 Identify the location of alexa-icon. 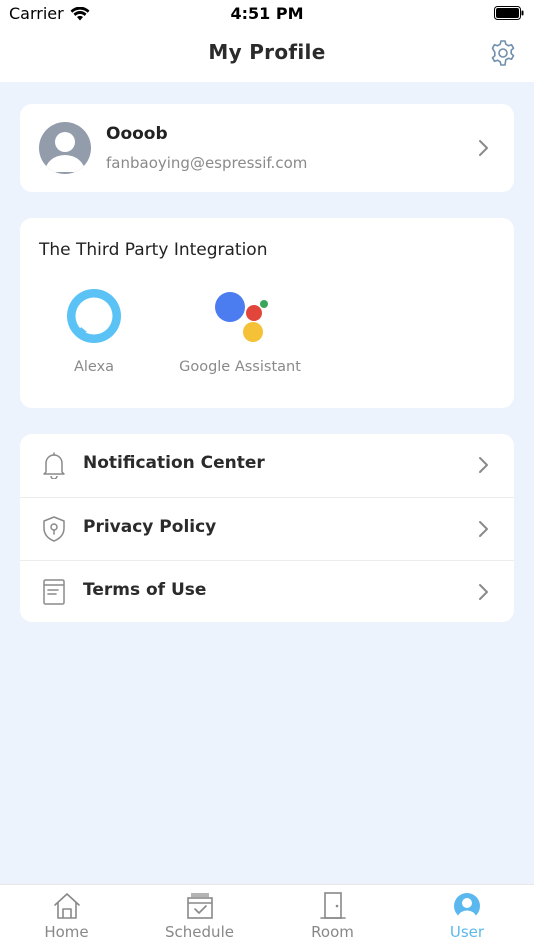
(94, 316).